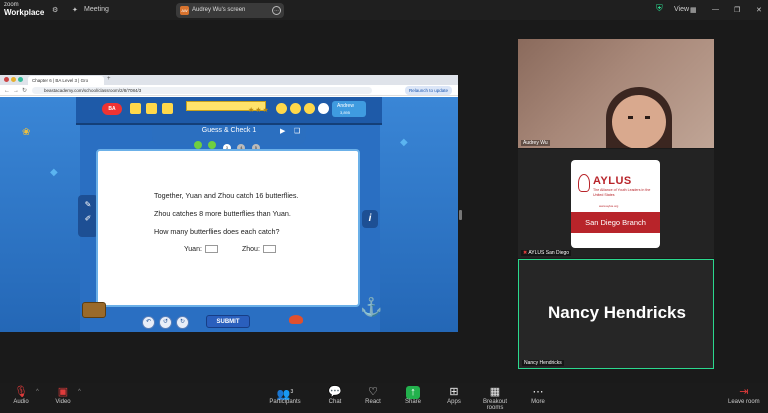 Image resolution: width=768 pixels, height=413 pixels. Describe the element at coordinates (182, 322) in the screenshot. I see `forward-button: ↻` at that location.